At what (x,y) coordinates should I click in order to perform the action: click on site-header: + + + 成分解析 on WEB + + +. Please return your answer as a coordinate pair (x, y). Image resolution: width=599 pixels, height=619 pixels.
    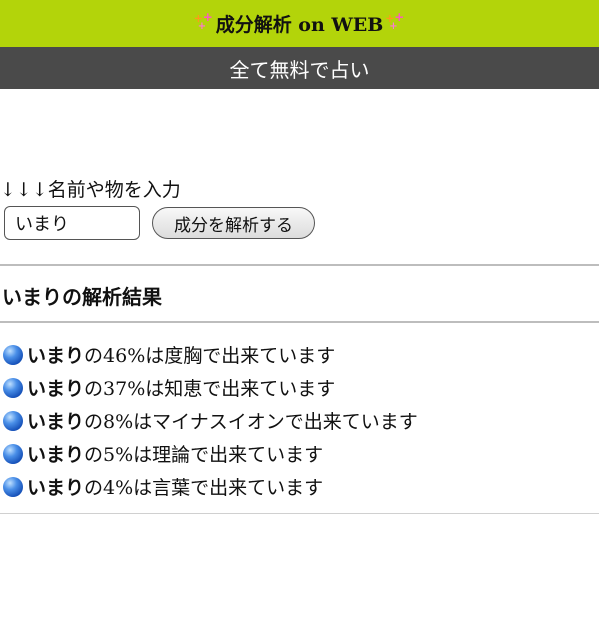
    Looking at the image, I should click on (299, 23).